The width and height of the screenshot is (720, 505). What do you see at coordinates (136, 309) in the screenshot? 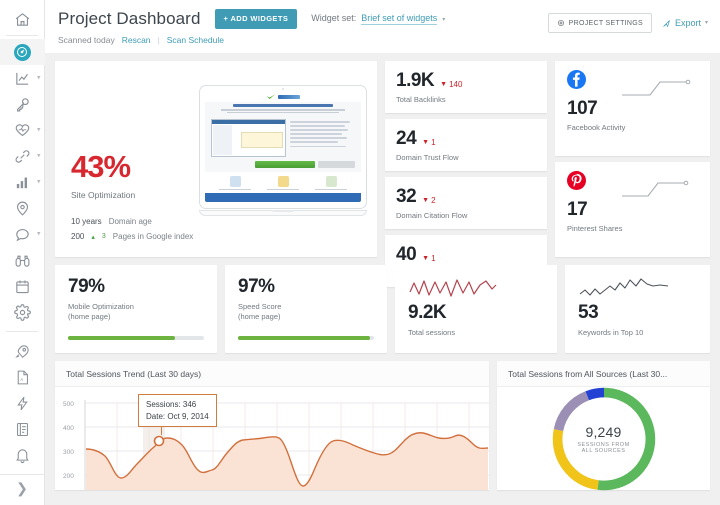
I see `mobile-optimization-card: 79% Mobile Optimization (home page)` at bounding box center [136, 309].